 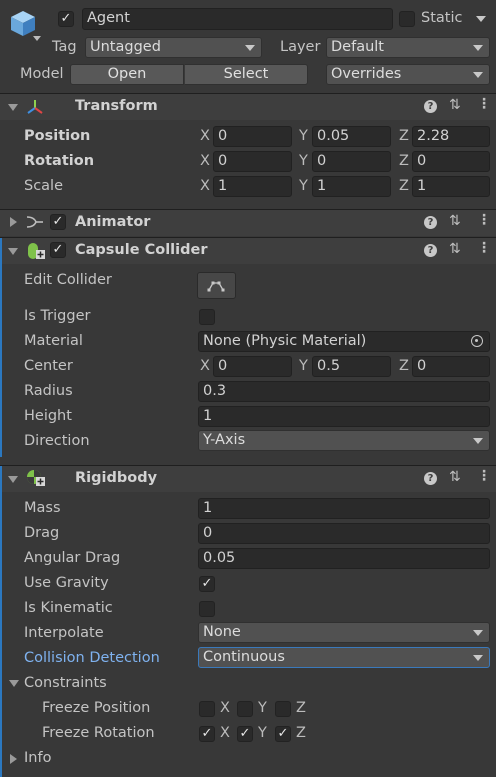 What do you see at coordinates (205, 186) in the screenshot?
I see `scale-x-label: X` at bounding box center [205, 186].